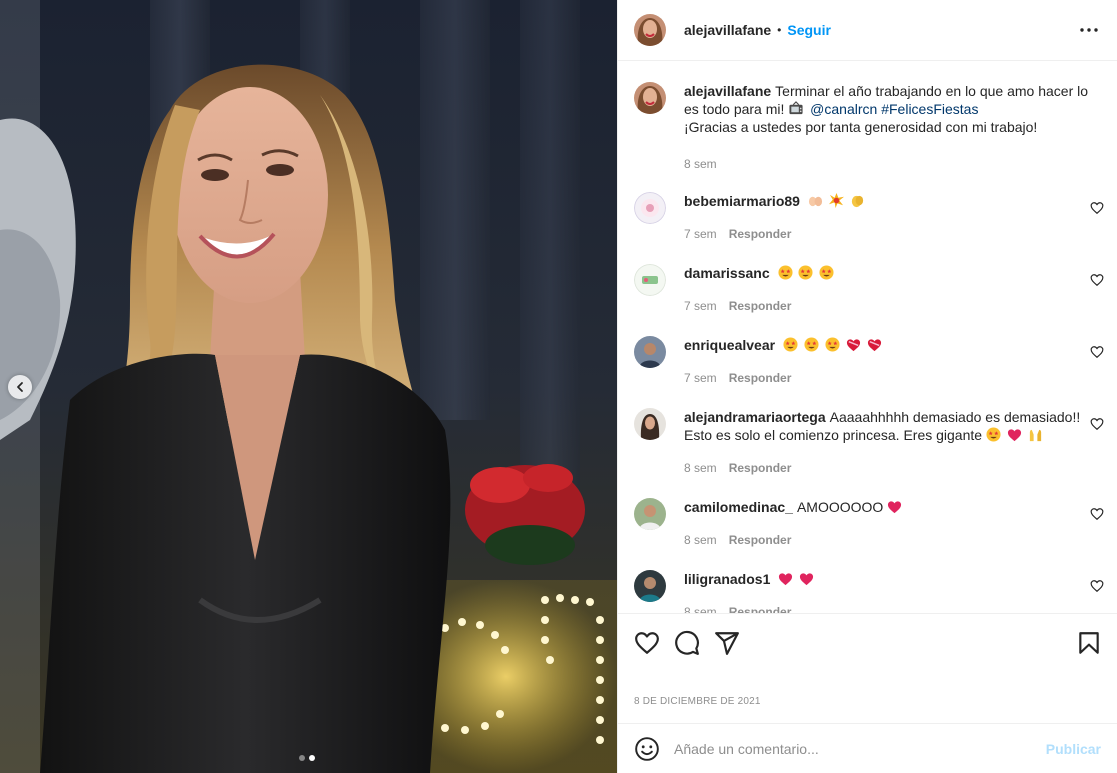 This screenshot has height=773, width=1117. Describe the element at coordinates (929, 109) in the screenshot. I see `hashtag-link: #FelicesFiestas` at that location.